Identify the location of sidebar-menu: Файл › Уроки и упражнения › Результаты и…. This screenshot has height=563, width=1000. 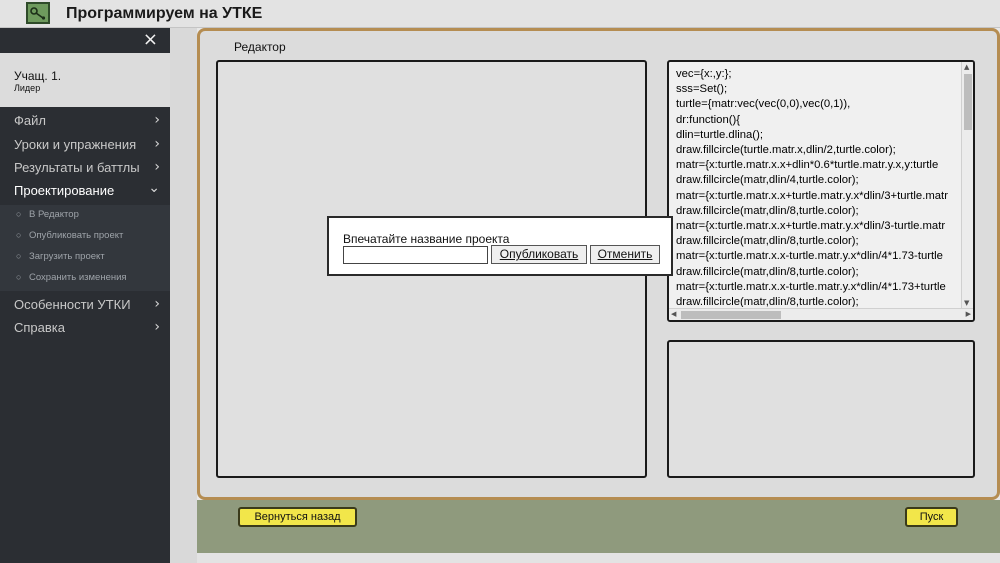
(85, 335).